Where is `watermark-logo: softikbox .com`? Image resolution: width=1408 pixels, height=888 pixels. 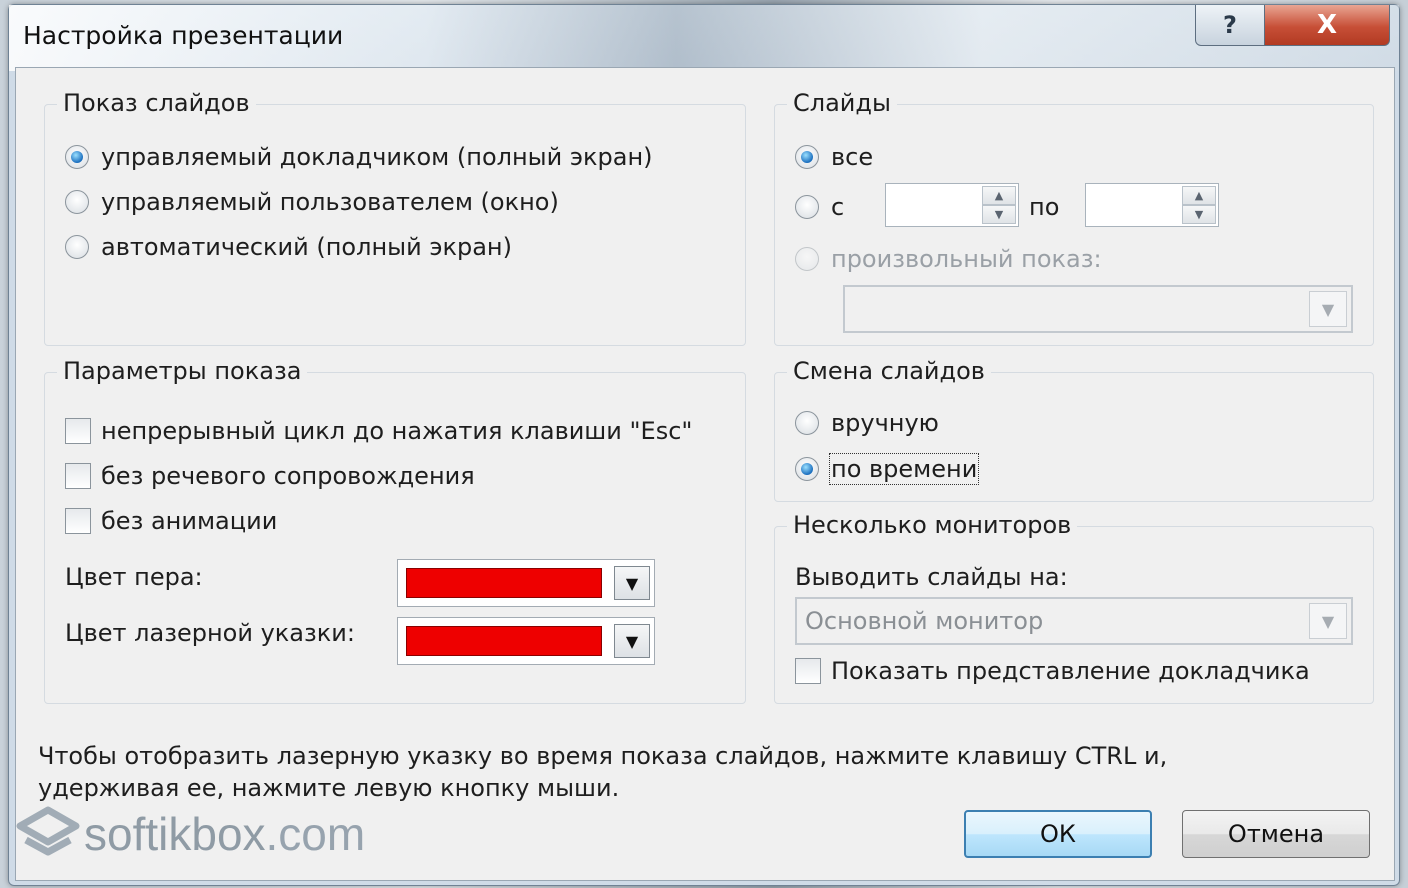
watermark-logo: softikbox .com is located at coordinates (190, 834).